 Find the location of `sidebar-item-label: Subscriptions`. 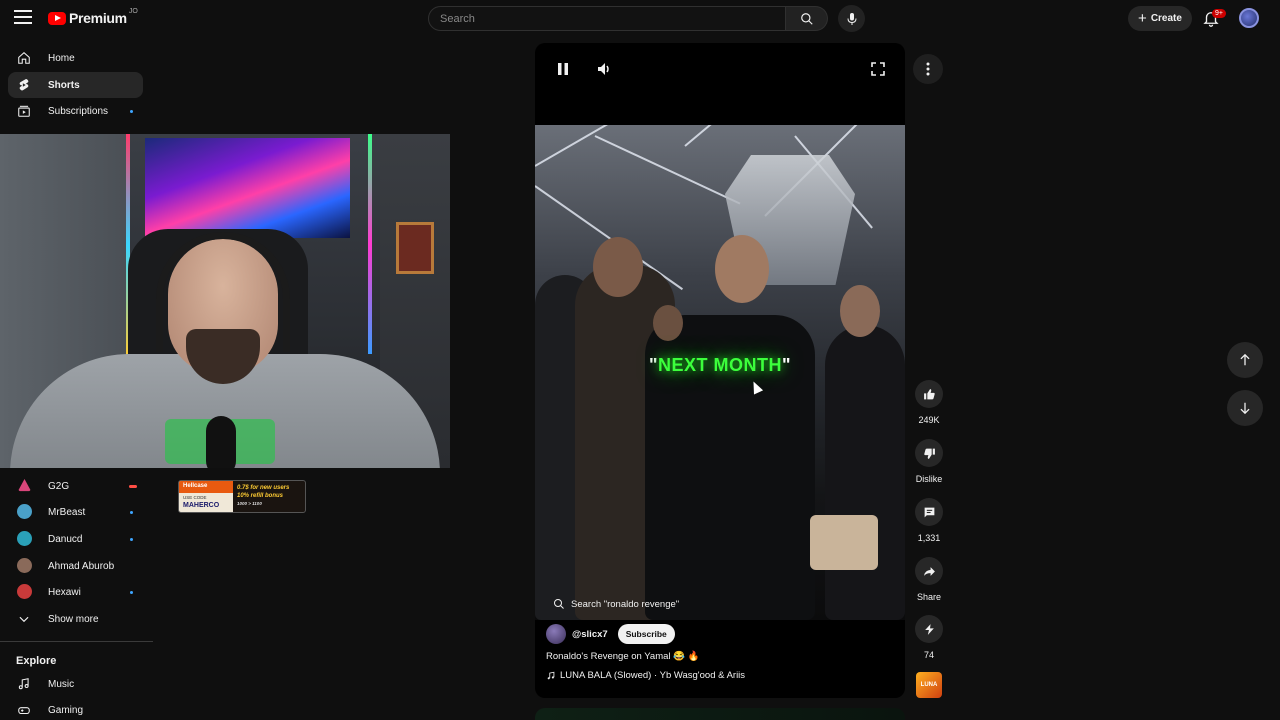

sidebar-item-label: Subscriptions is located at coordinates (78, 111).